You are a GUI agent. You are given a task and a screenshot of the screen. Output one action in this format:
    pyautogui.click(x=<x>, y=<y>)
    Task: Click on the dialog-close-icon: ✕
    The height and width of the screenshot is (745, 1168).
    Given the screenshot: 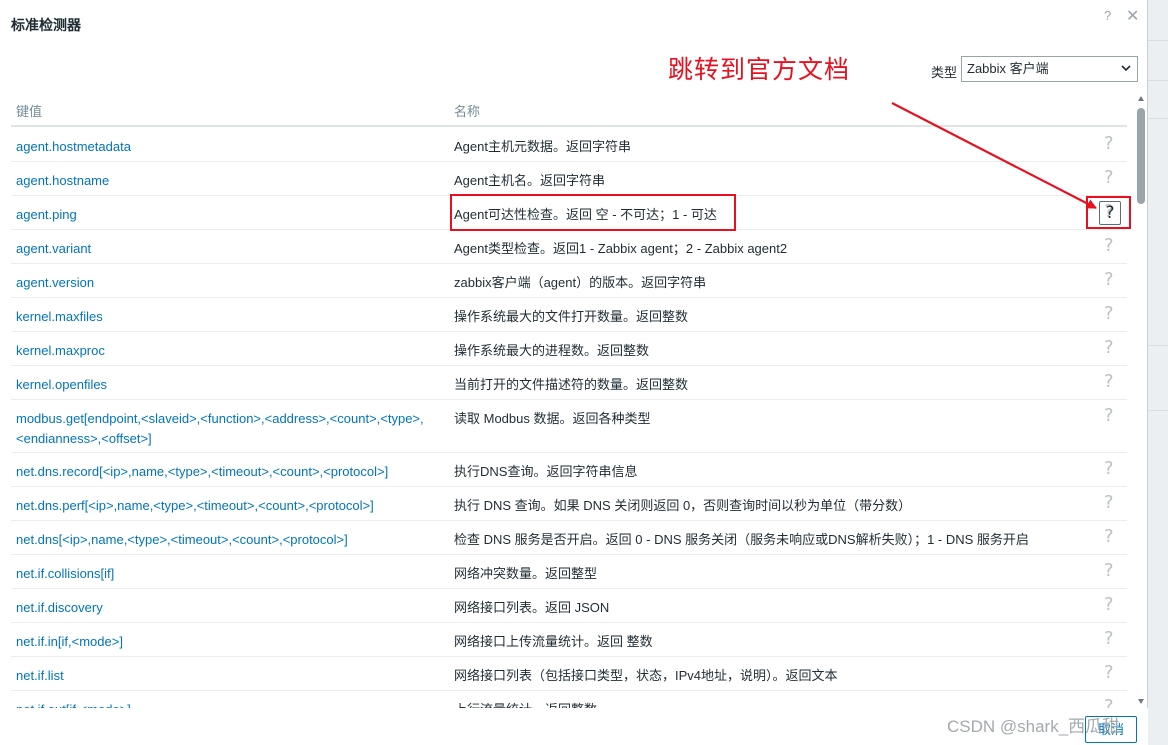 What is the action you would take?
    pyautogui.click(x=1132, y=16)
    